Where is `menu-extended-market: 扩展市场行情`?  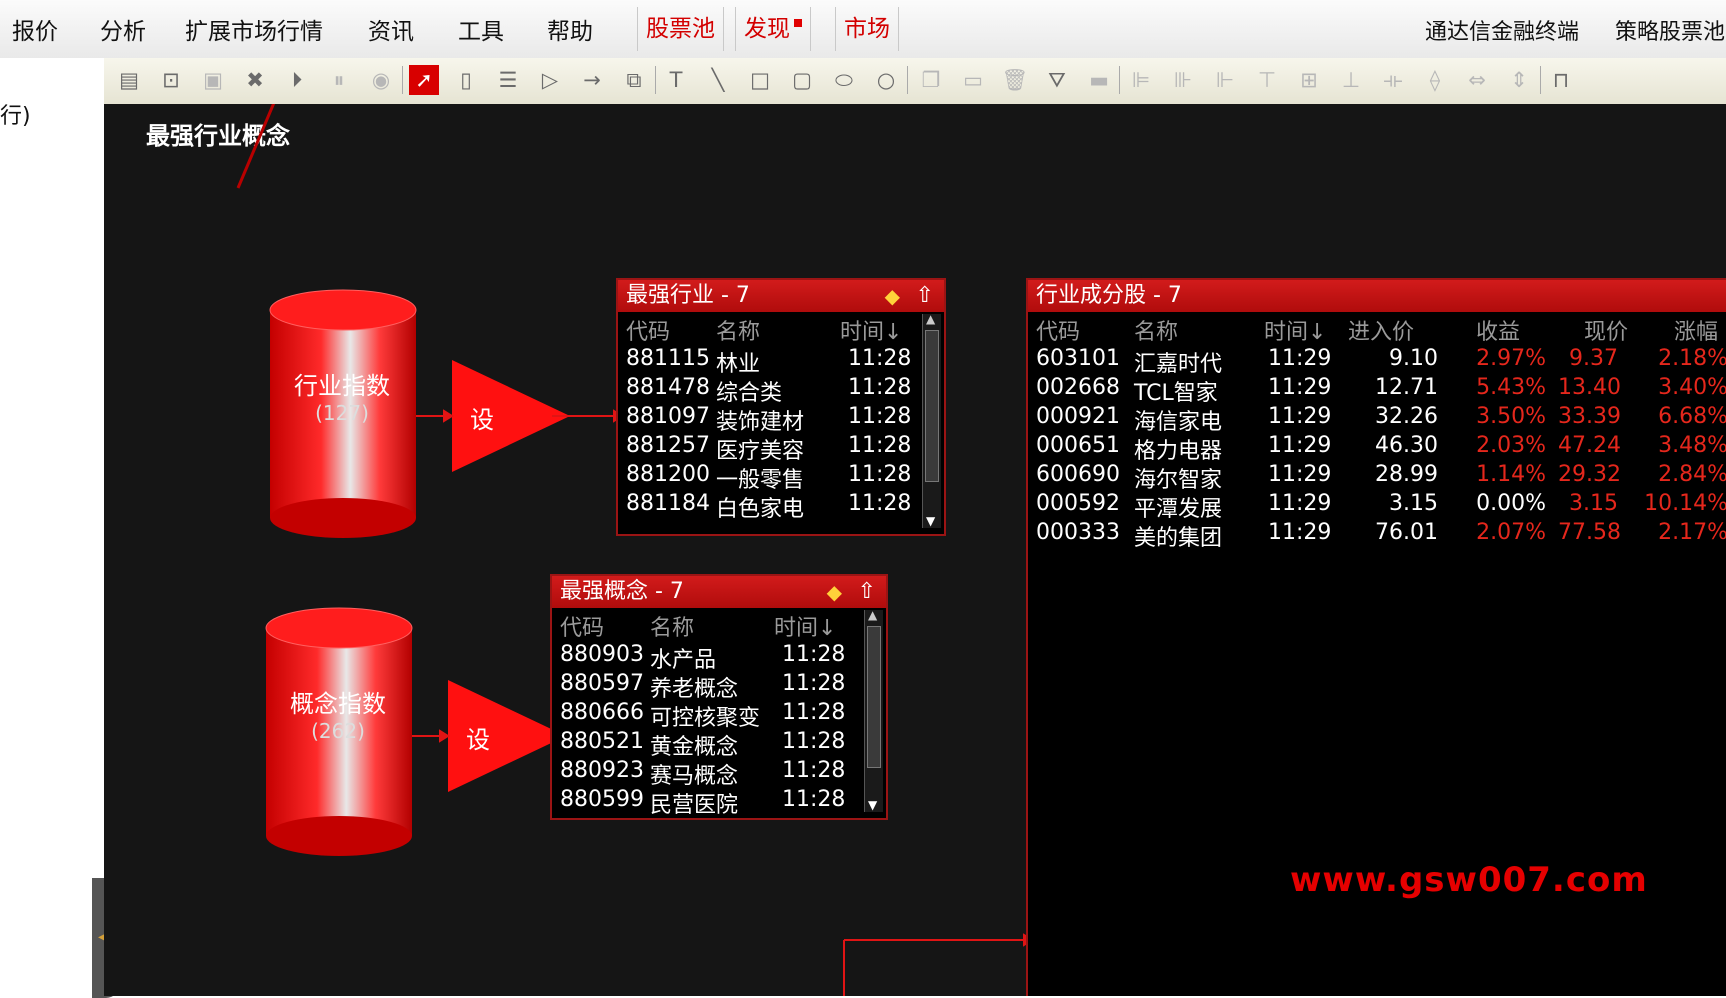
menu-extended-market: 扩展市场行情 is located at coordinates (254, 29).